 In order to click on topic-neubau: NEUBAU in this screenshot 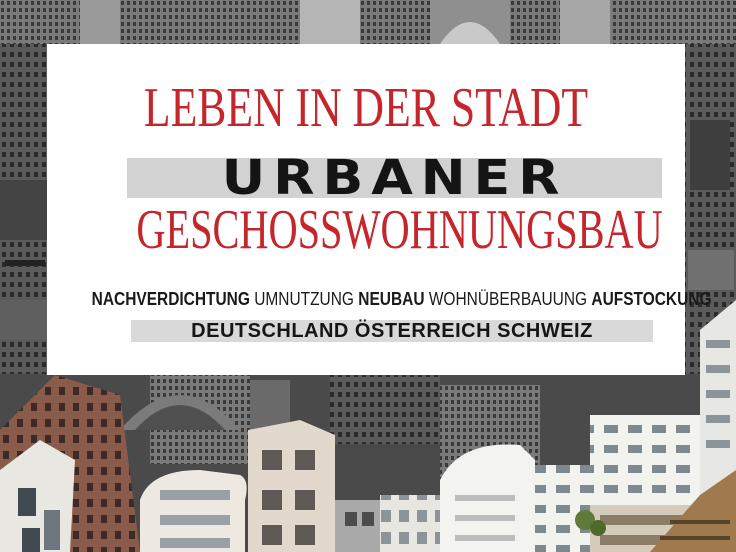, I will do `click(391, 299)`.